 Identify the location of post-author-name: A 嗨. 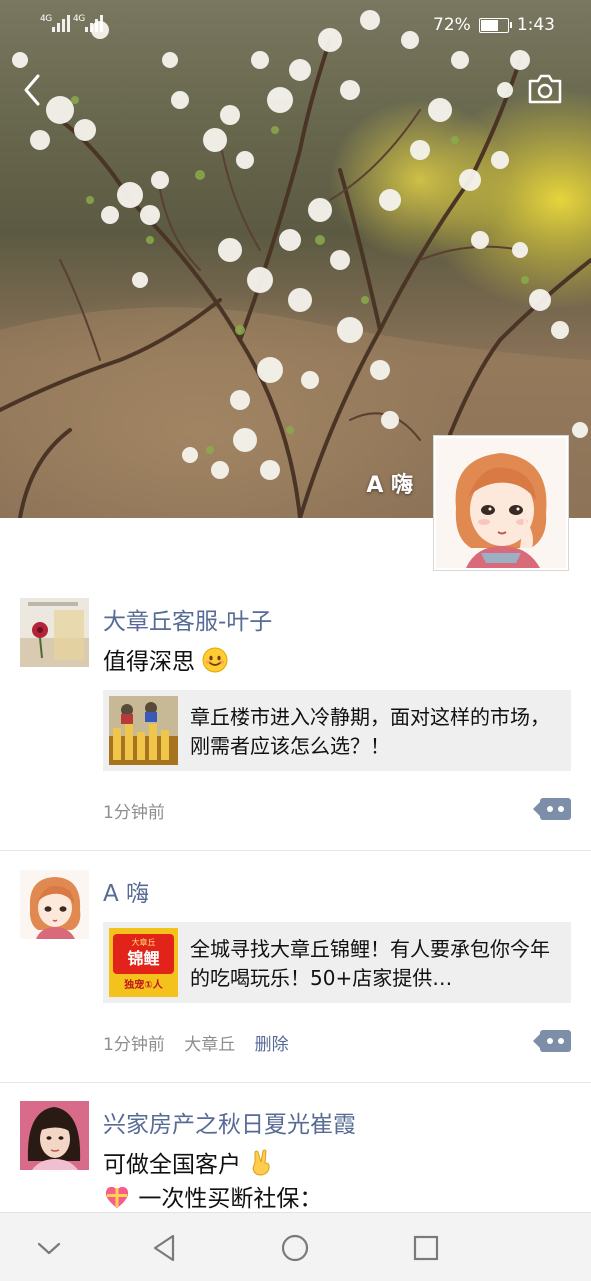
(126, 891).